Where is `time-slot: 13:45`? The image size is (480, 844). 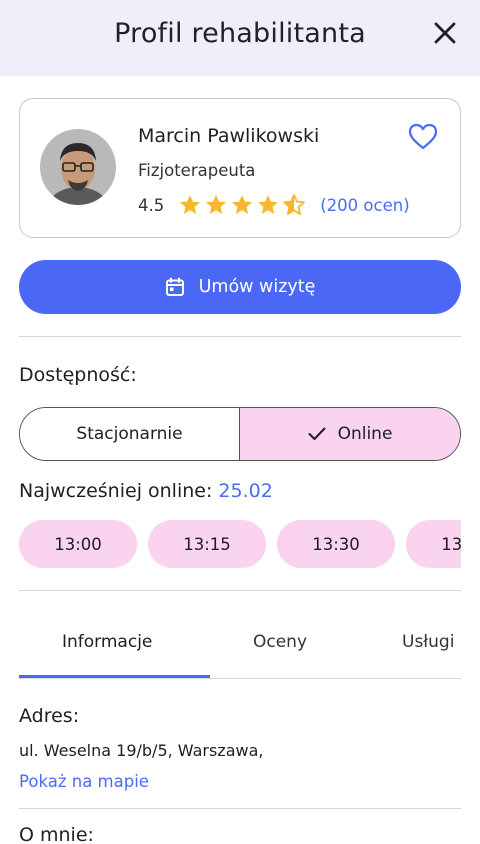 time-slot: 13:45 is located at coordinates (433, 544).